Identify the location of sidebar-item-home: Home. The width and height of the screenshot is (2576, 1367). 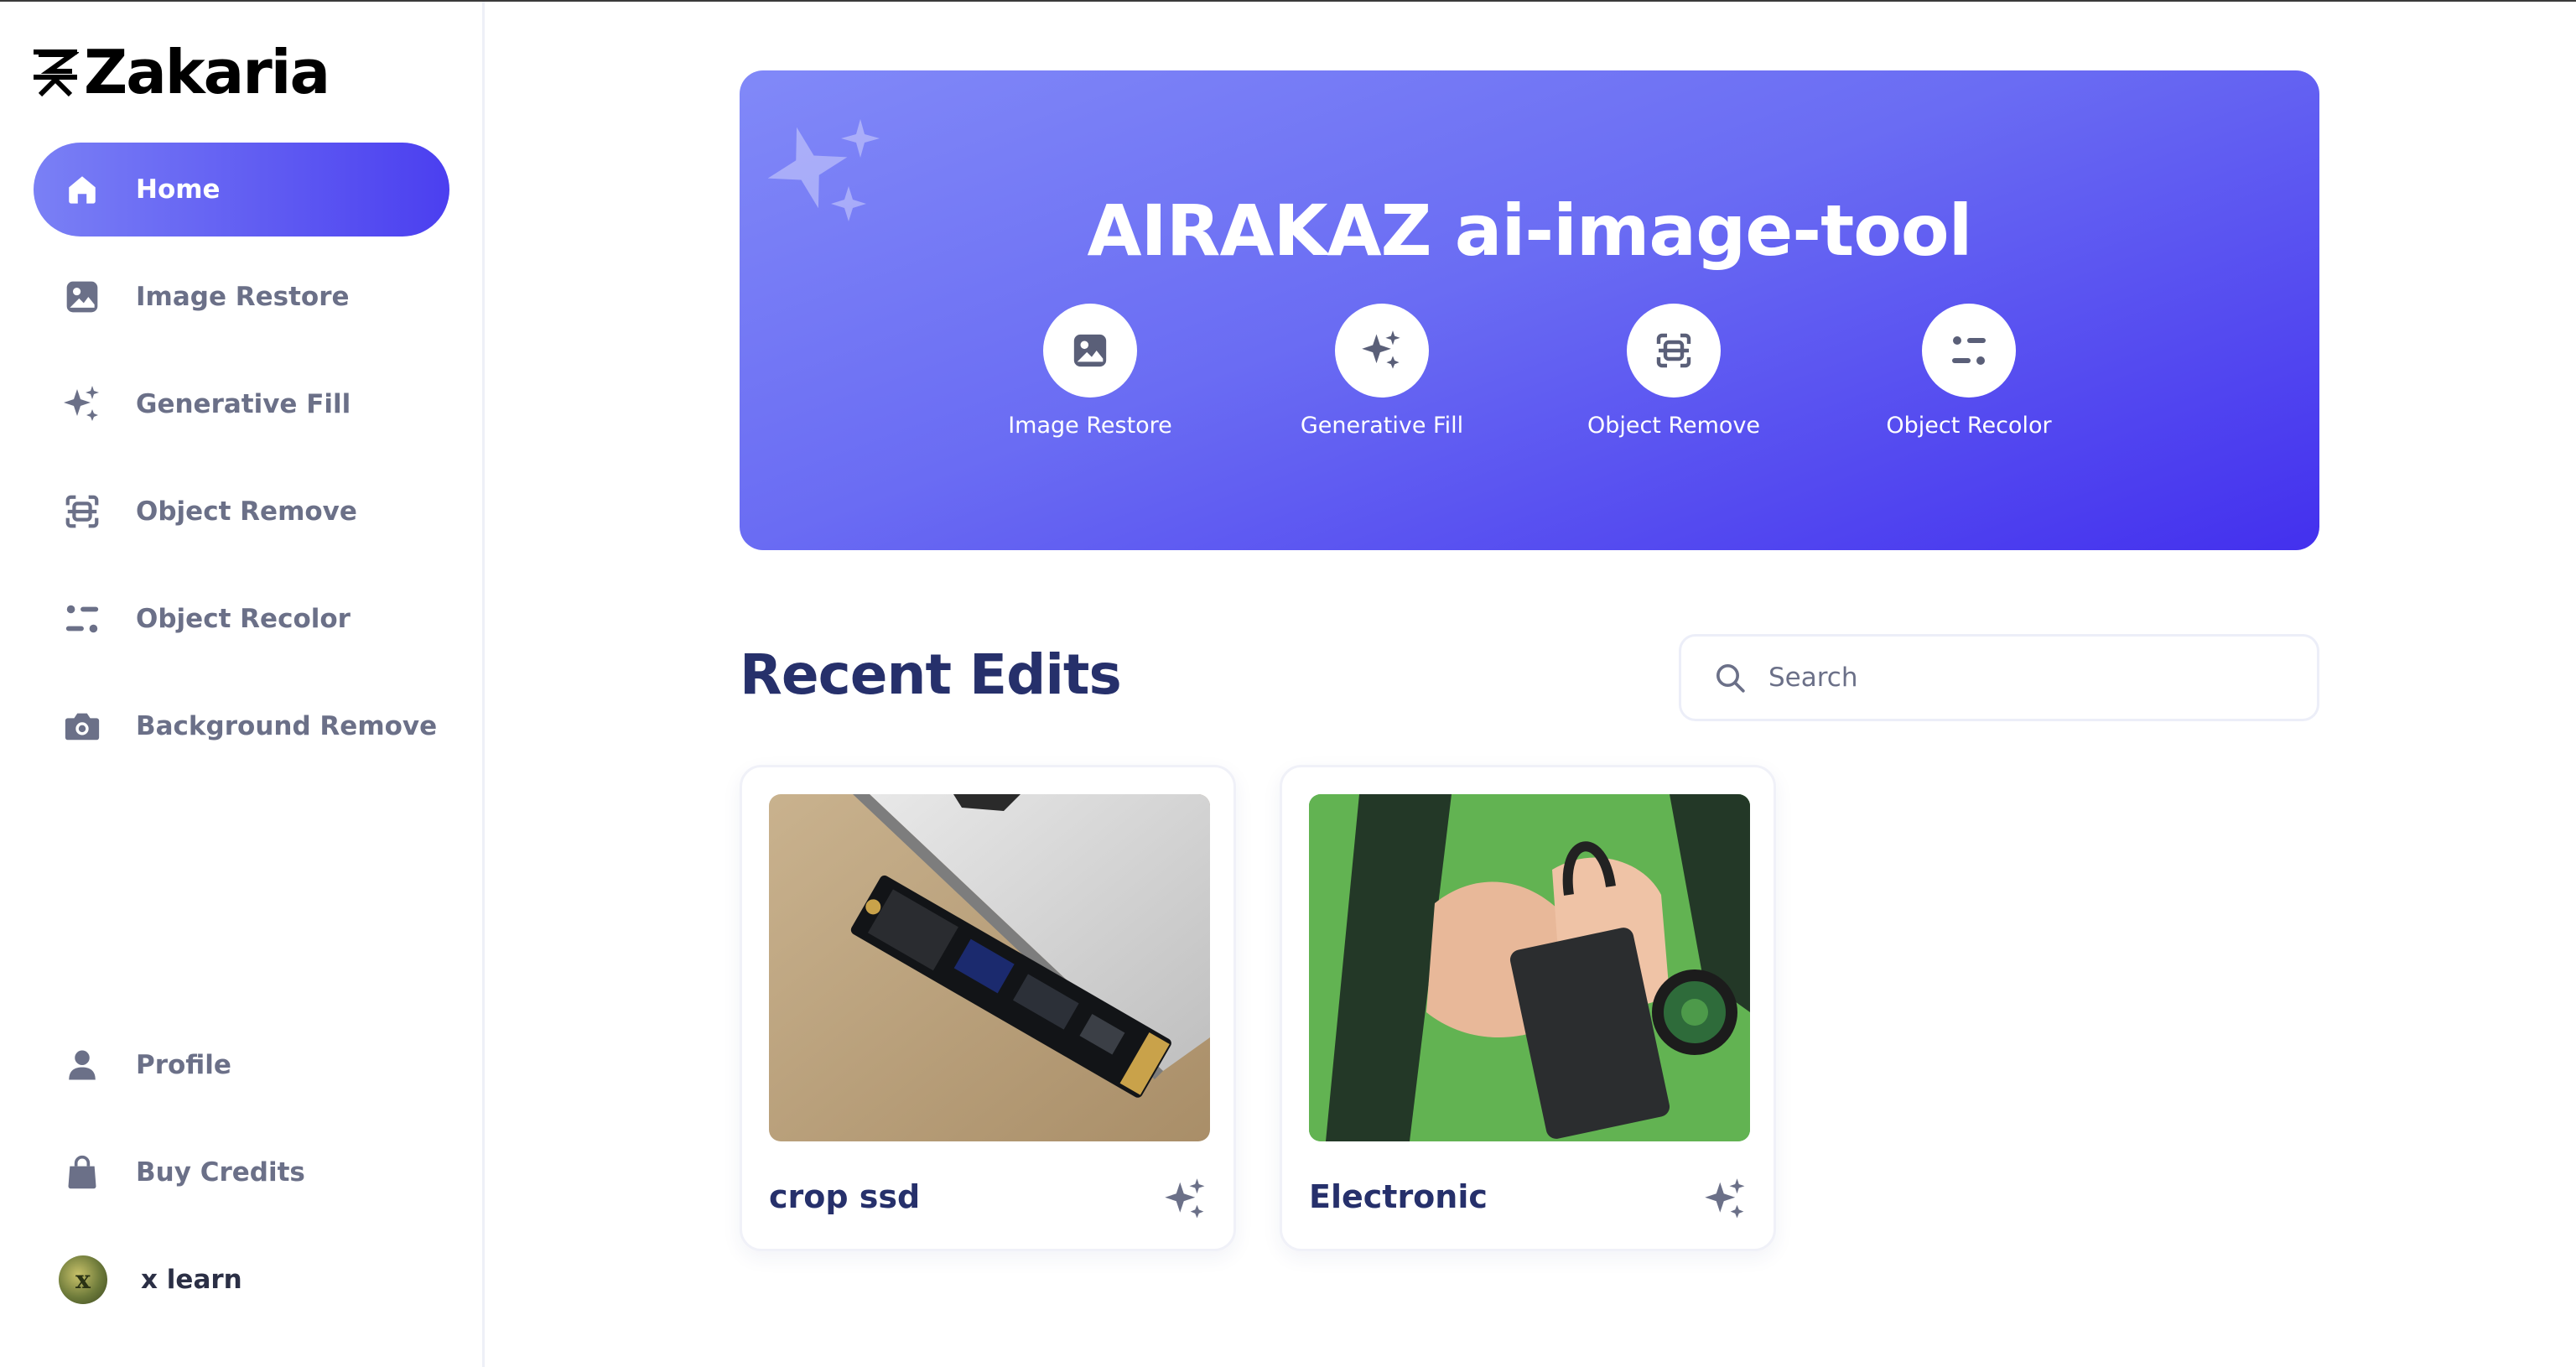
(241, 190).